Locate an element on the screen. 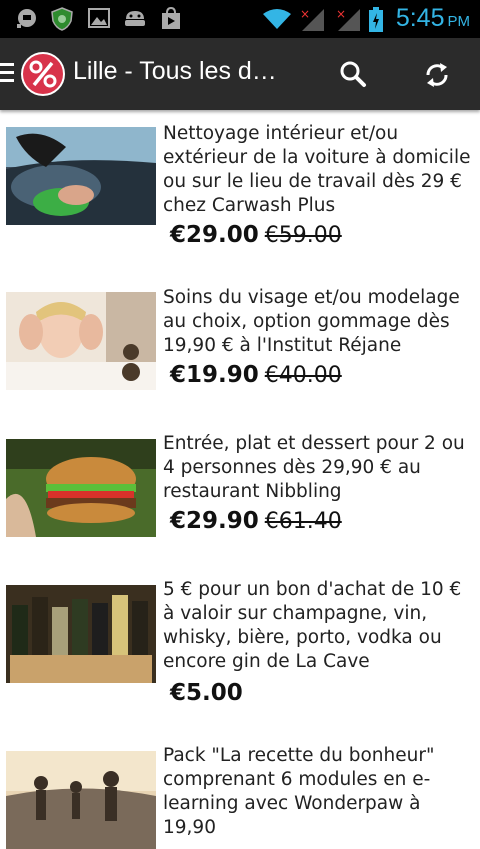 This screenshot has width=480, height=849. deal-price: €29.00 is located at coordinates (214, 235).